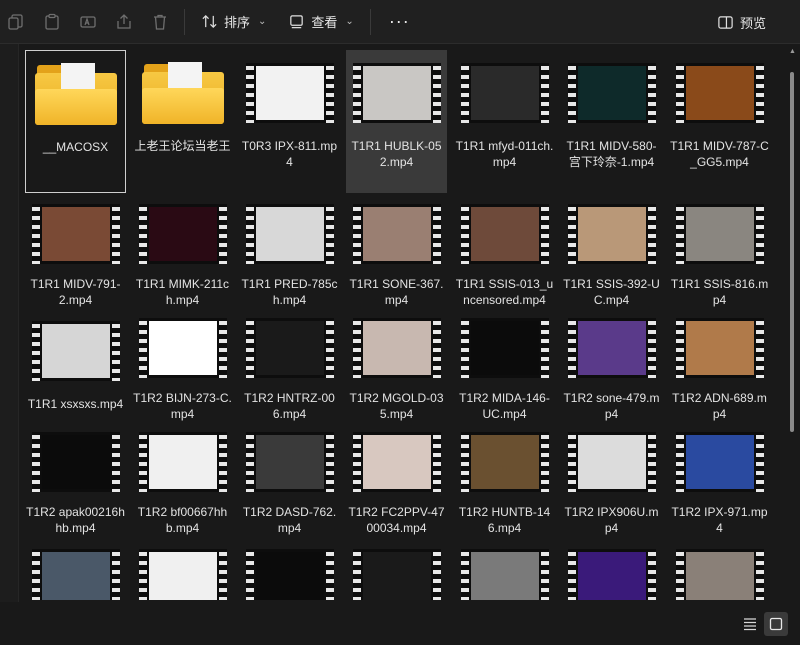 The height and width of the screenshot is (645, 800). What do you see at coordinates (75, 365) in the screenshot?
I see `video-file-item: T1R1 xsxsxs.mp4` at bounding box center [75, 365].